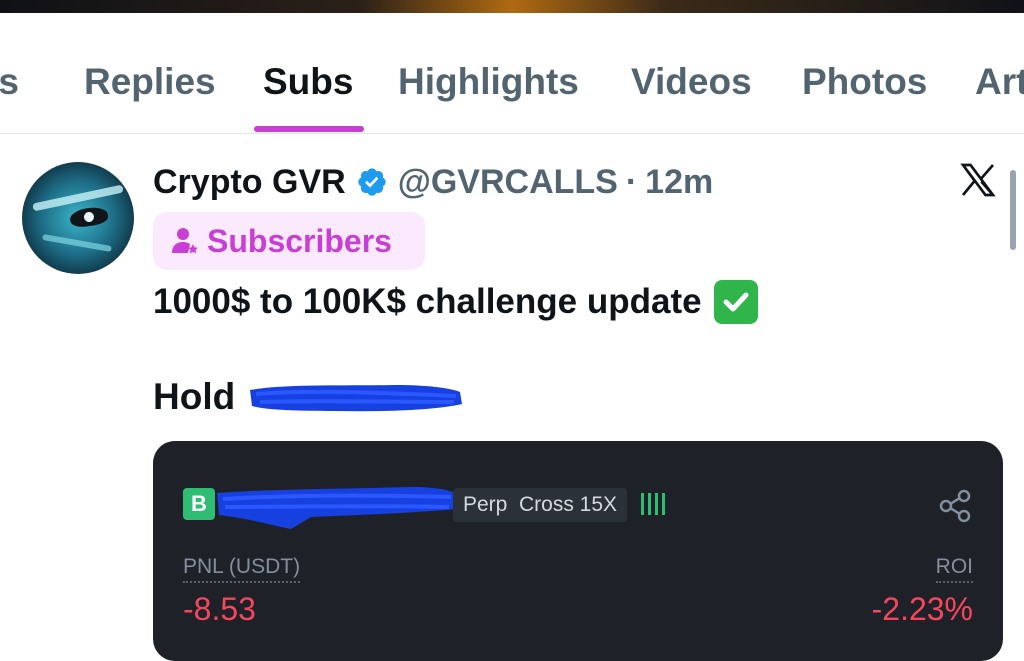 The image size is (1024, 661). Describe the element at coordinates (735, 302) in the screenshot. I see `check-mark-icon` at that location.